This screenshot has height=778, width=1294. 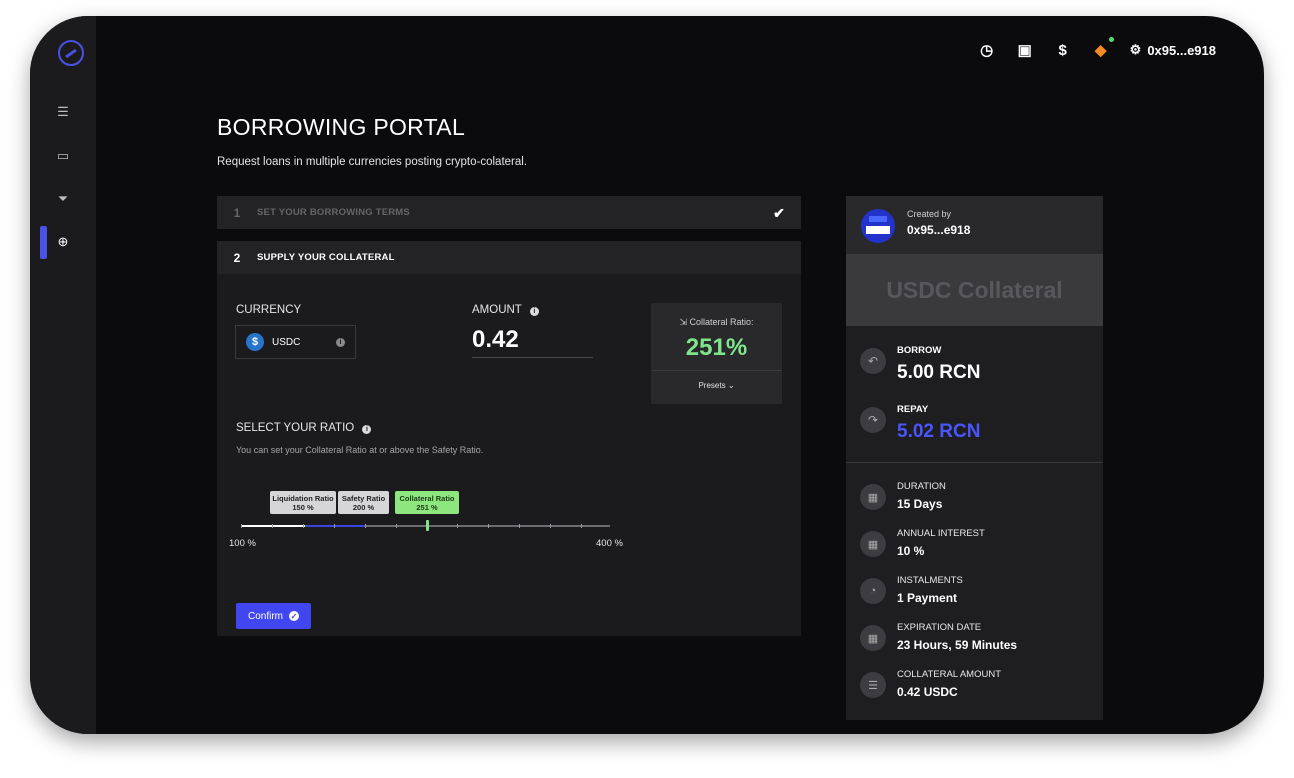 I want to click on liquidation-ratio-label: Liquidation Ratio, so click(x=303, y=498).